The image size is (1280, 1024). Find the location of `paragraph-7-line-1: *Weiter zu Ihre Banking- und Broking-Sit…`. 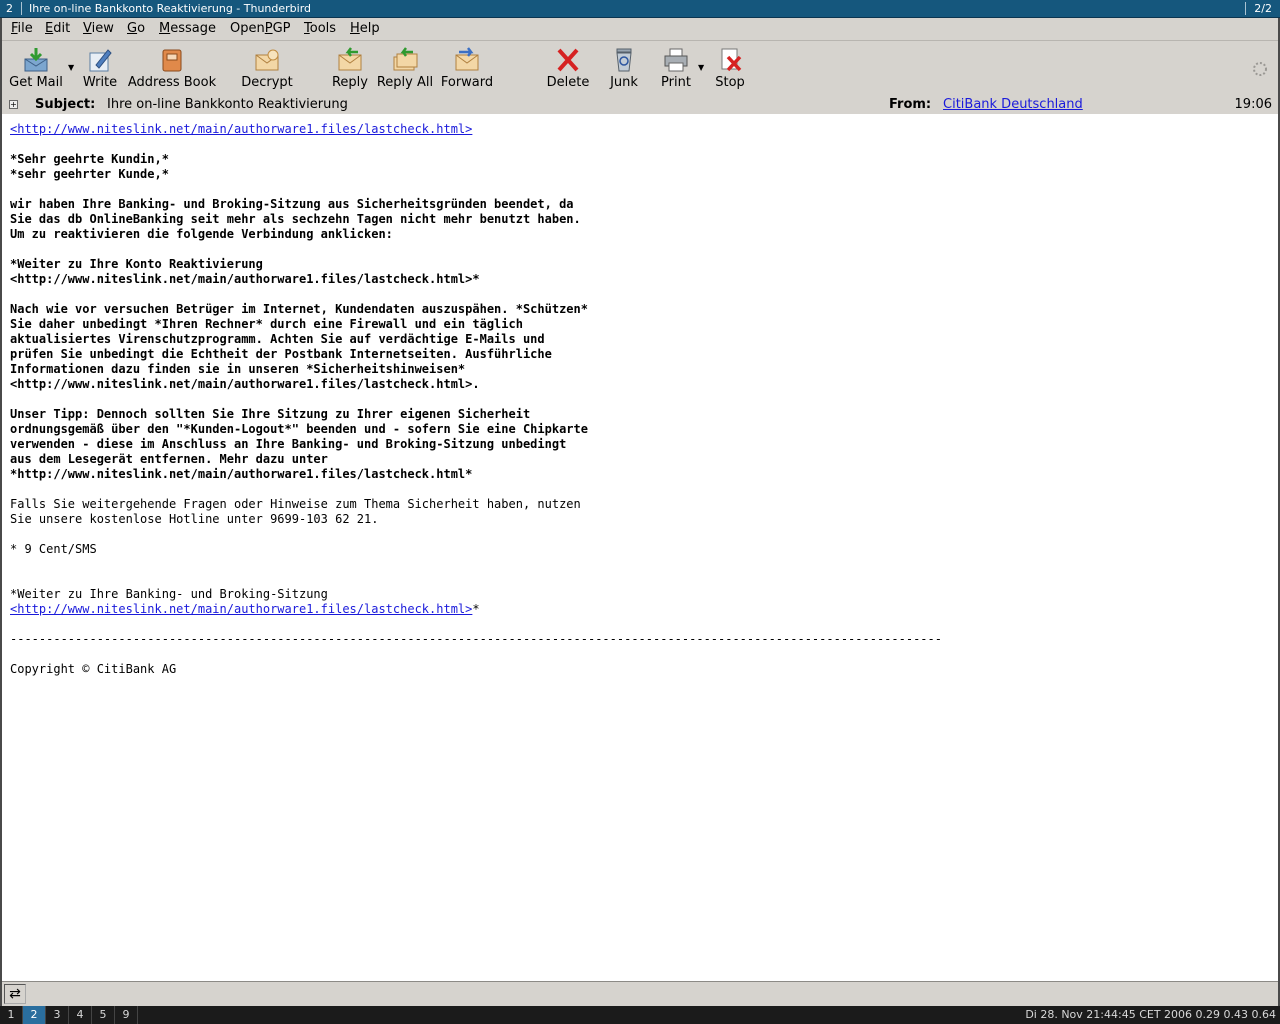

paragraph-7-line-1: *Weiter zu Ihre Banking- und Broking-Sit… is located at coordinates (169, 594).